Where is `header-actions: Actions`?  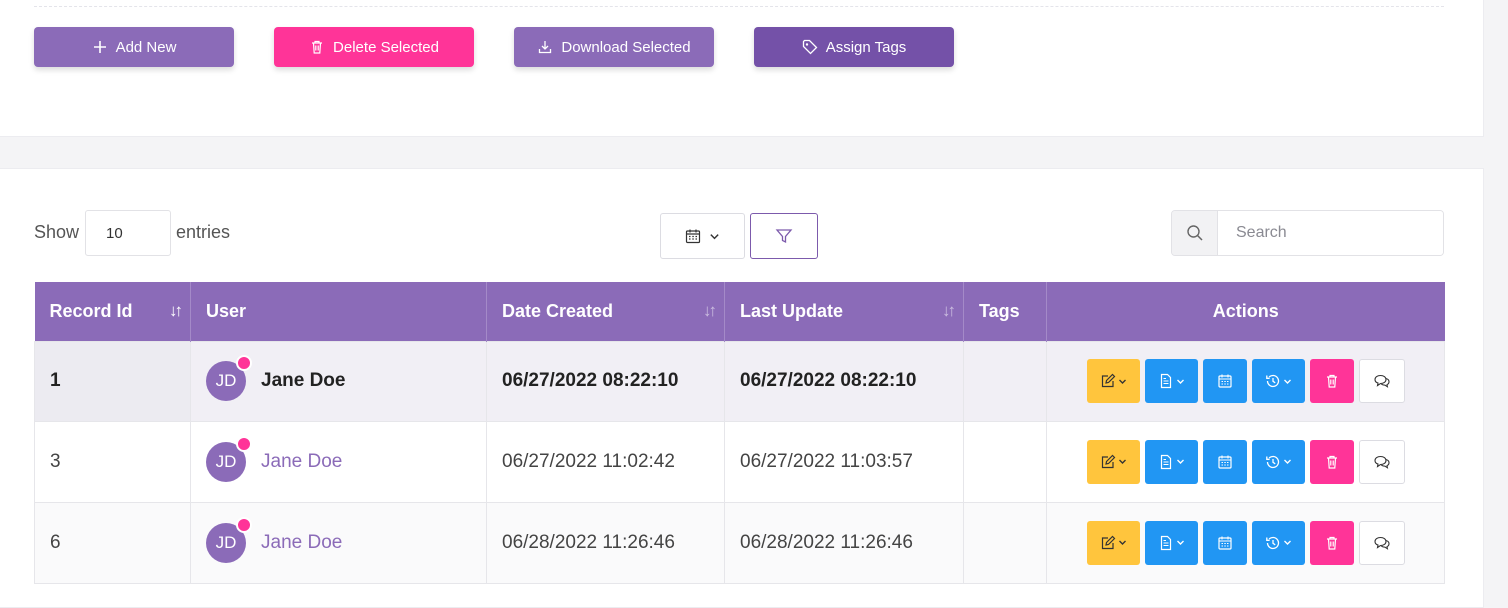
header-actions: Actions is located at coordinates (1245, 311).